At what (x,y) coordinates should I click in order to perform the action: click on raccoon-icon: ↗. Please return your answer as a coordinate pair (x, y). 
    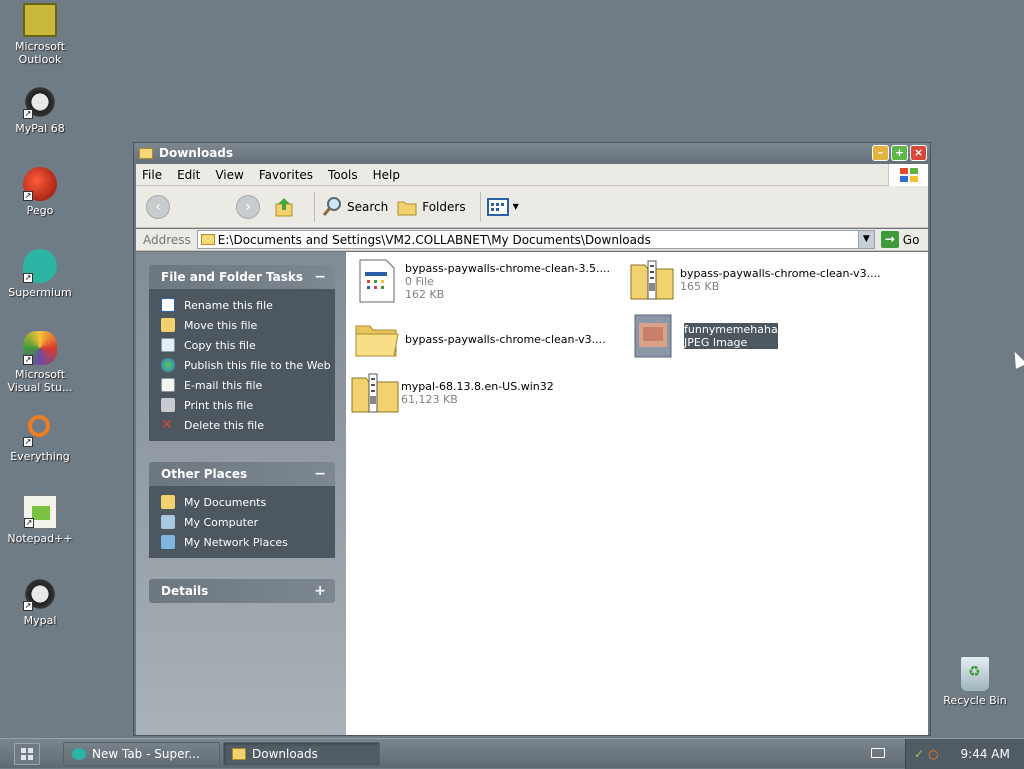
    Looking at the image, I should click on (40, 102).